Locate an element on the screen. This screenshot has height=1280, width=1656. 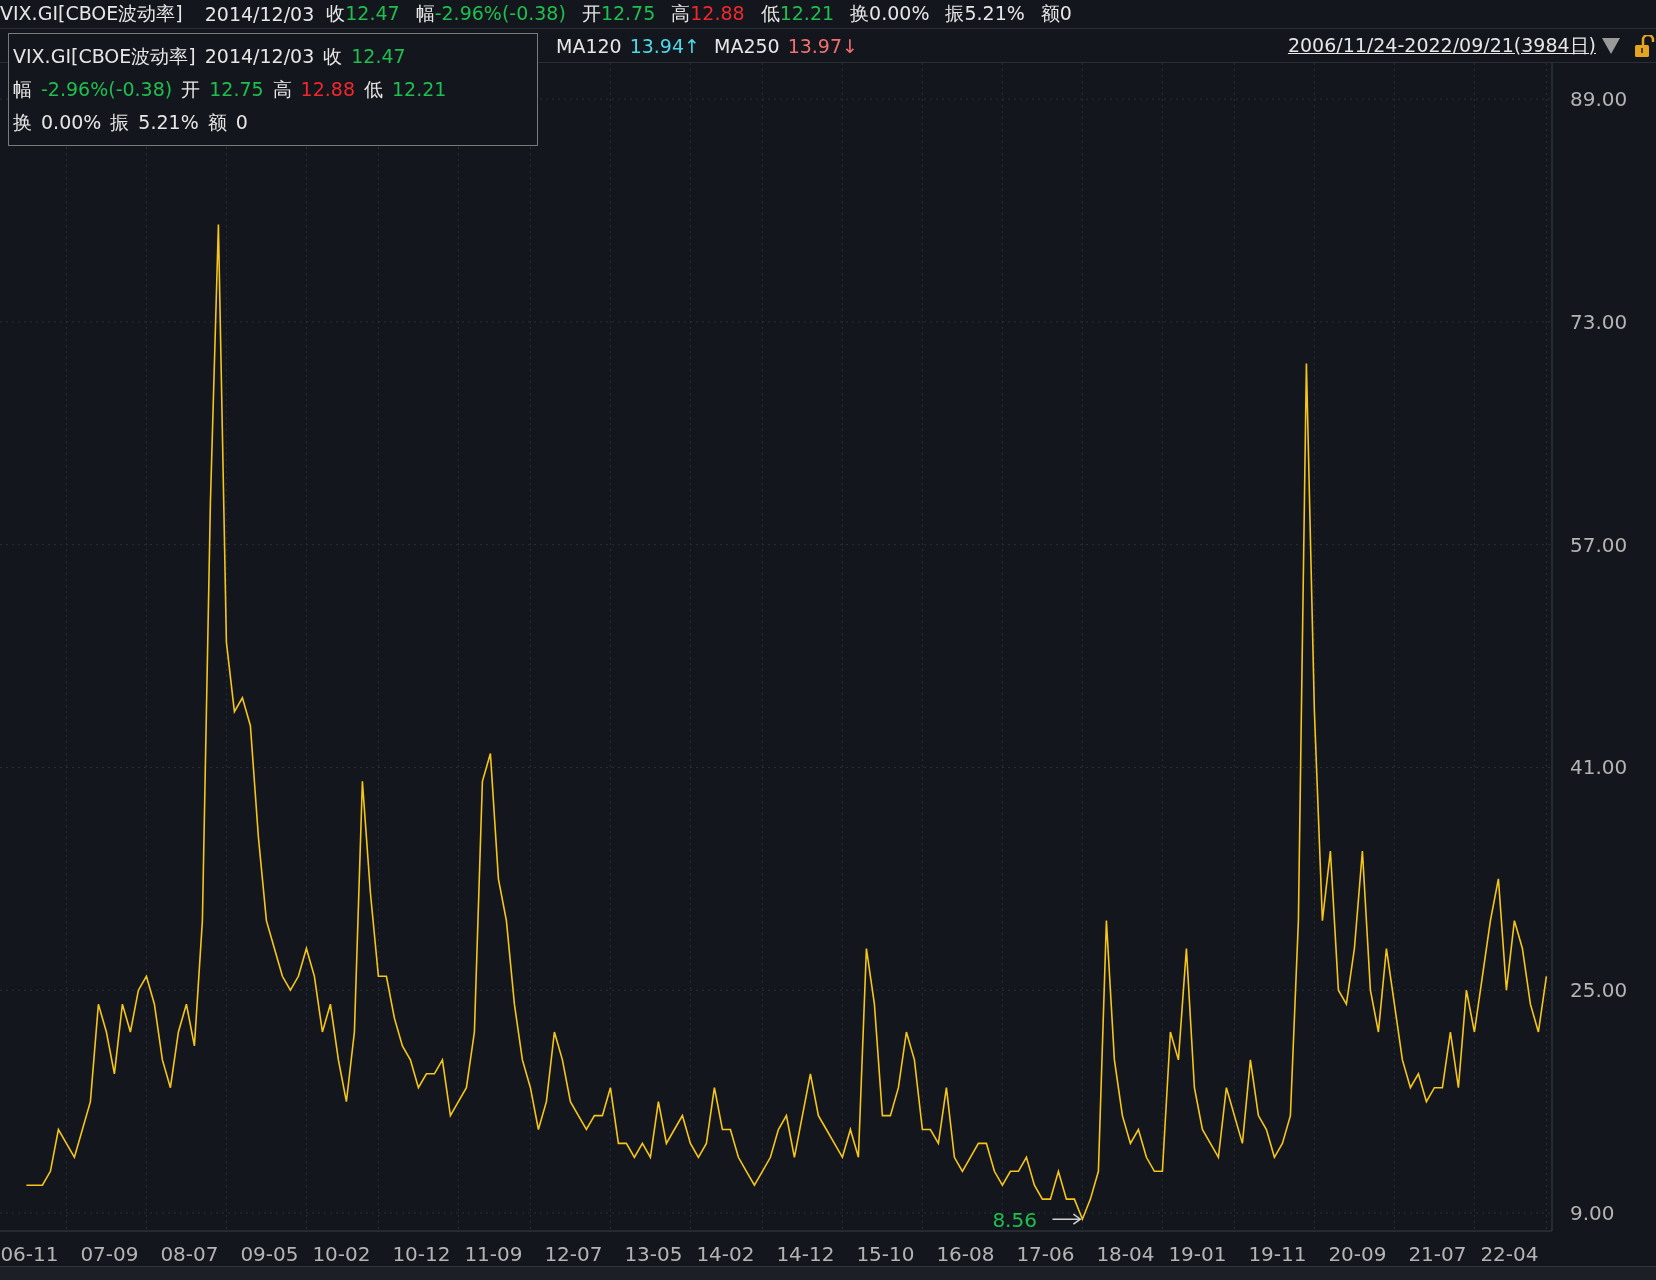
ma-label: MA120 is located at coordinates (589, 45).